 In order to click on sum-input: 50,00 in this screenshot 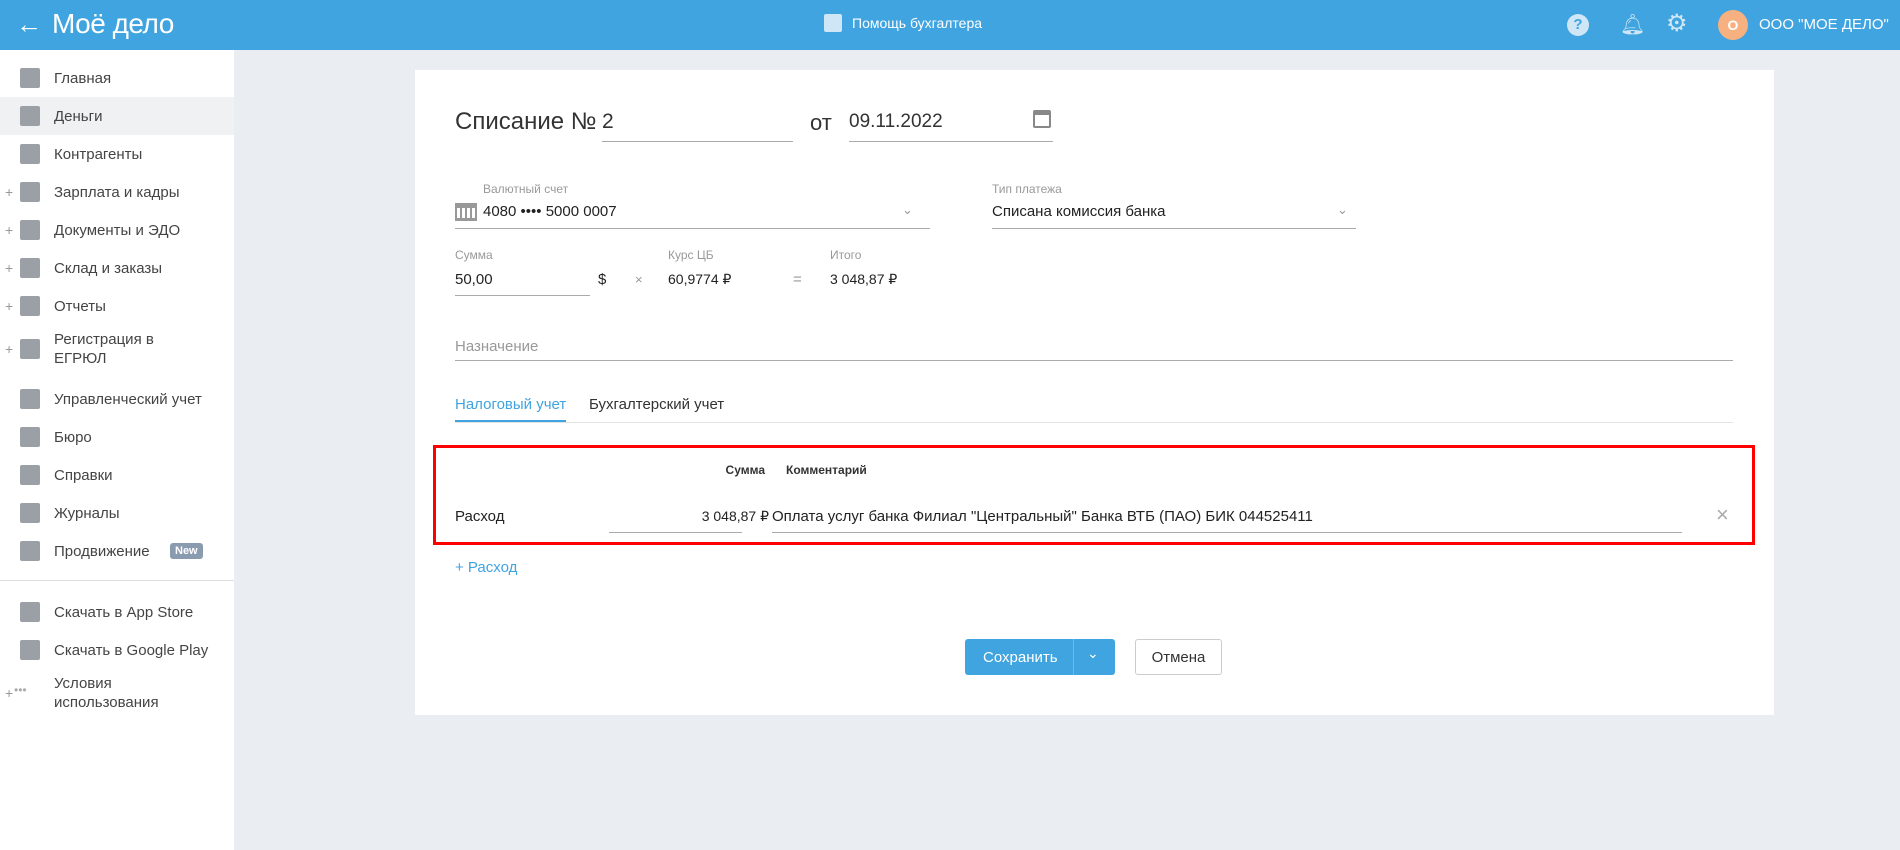, I will do `click(474, 279)`.